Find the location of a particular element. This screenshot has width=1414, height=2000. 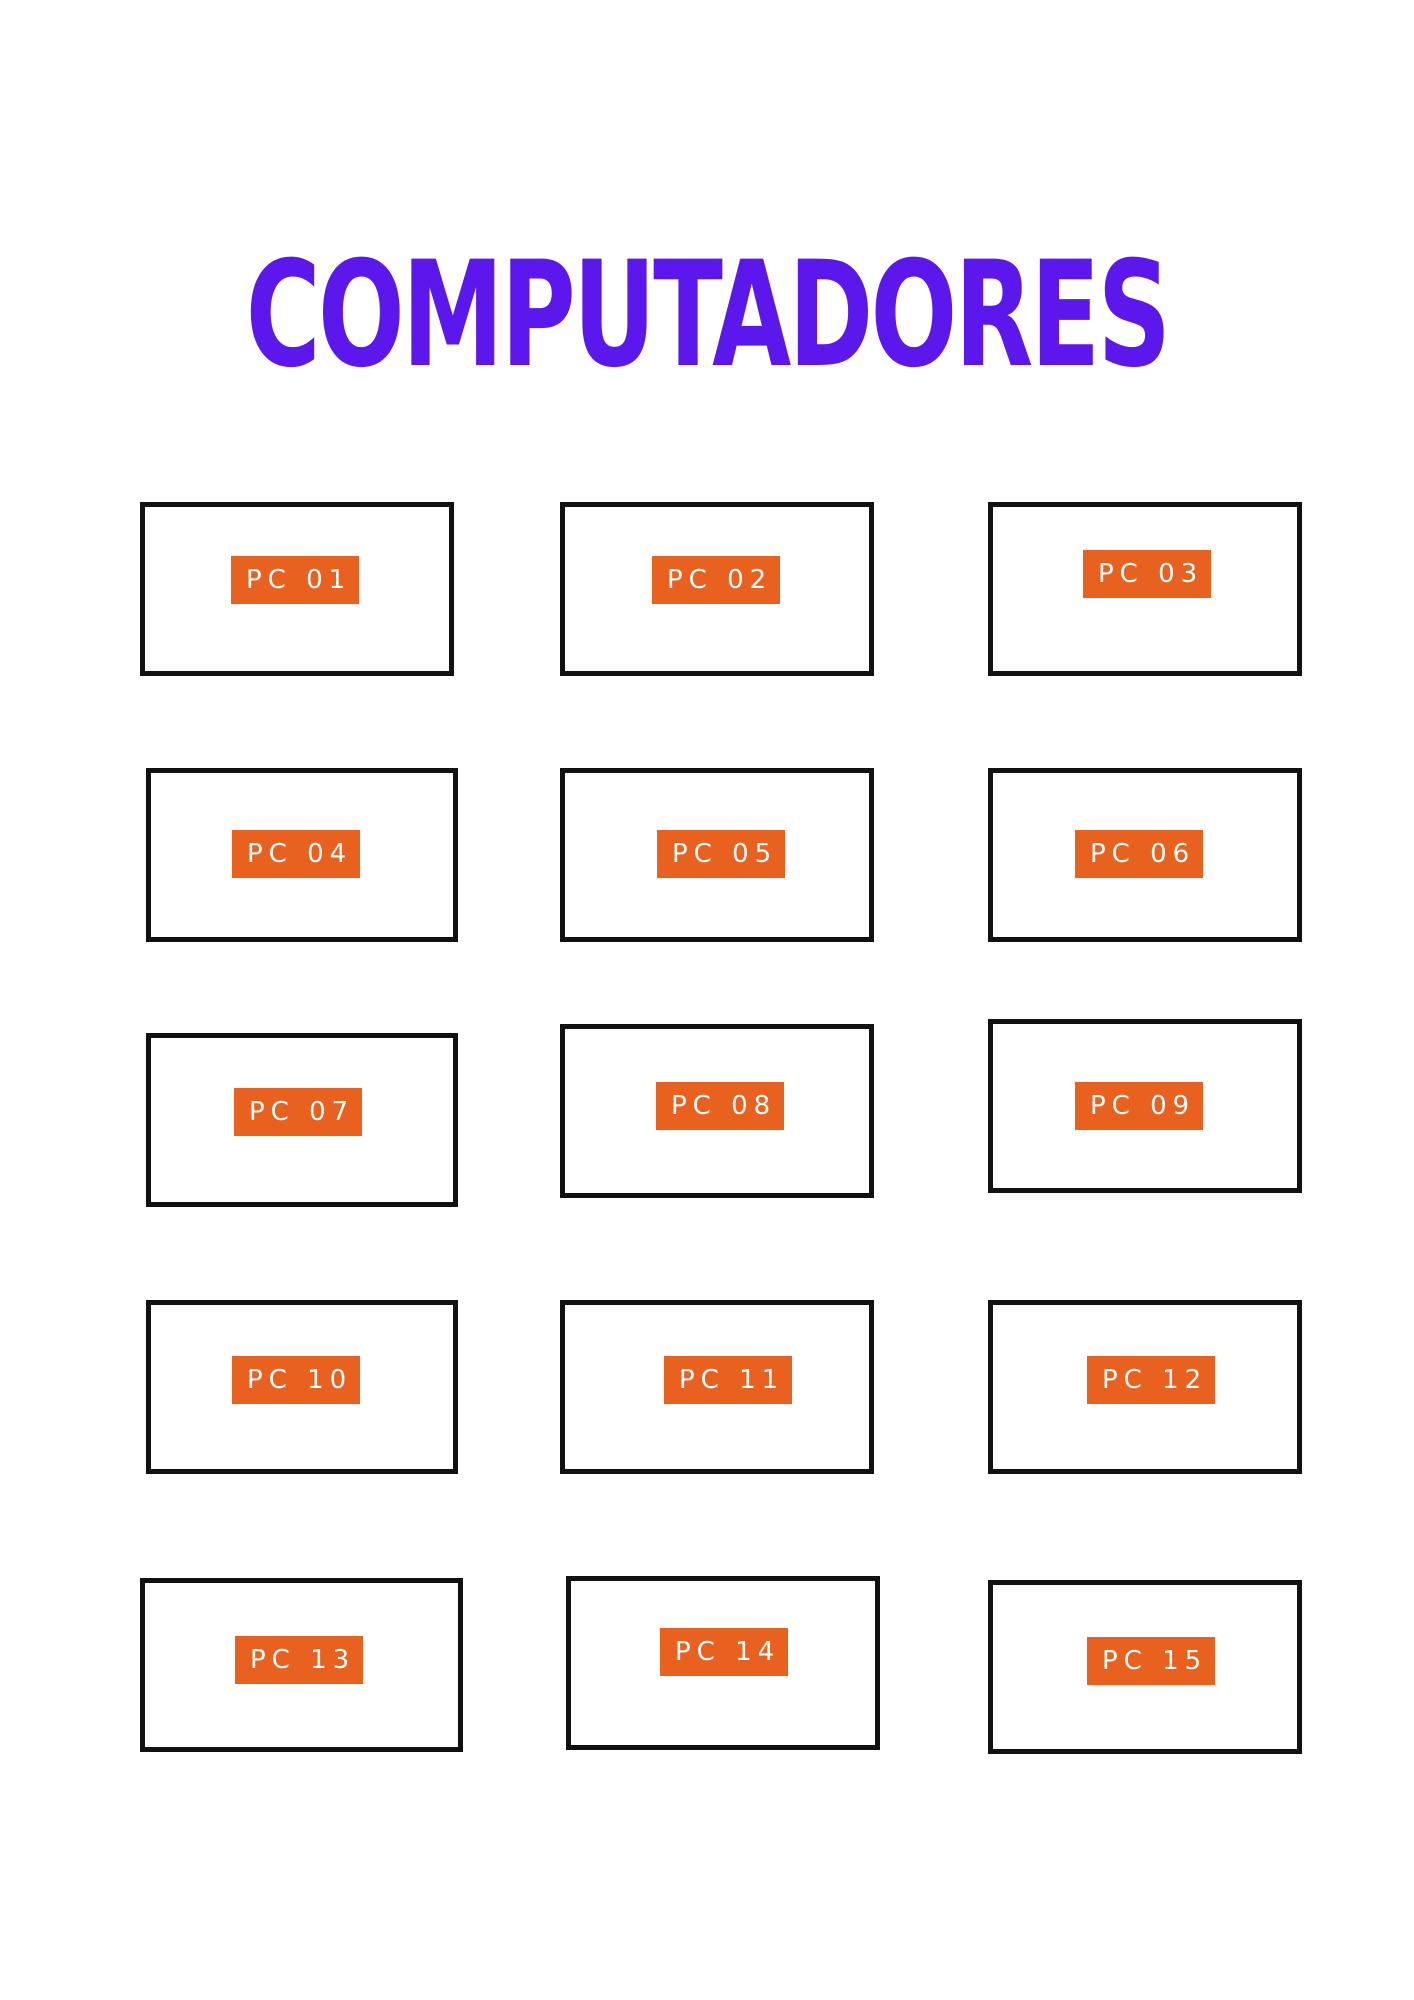

pc-label: PC 02 is located at coordinates (716, 580).